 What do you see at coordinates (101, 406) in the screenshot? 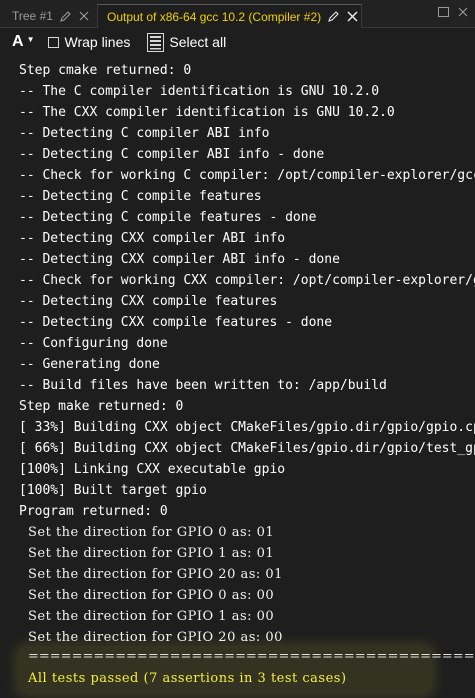
I see `output-line: Step make returned: 0` at bounding box center [101, 406].